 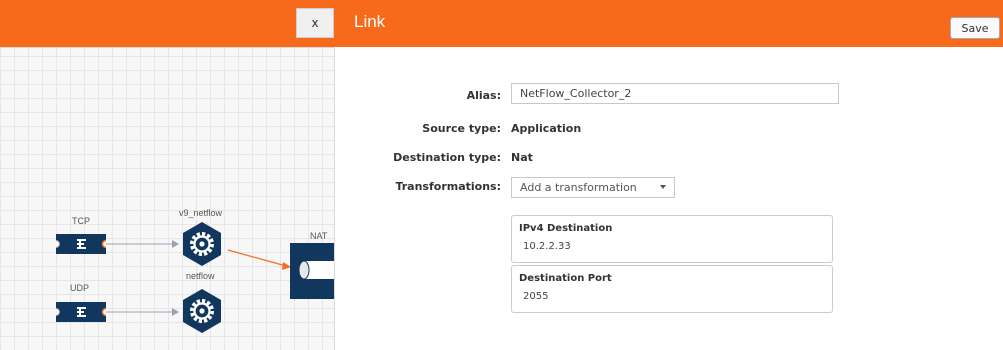 I want to click on tcp-node, so click(x=81, y=244).